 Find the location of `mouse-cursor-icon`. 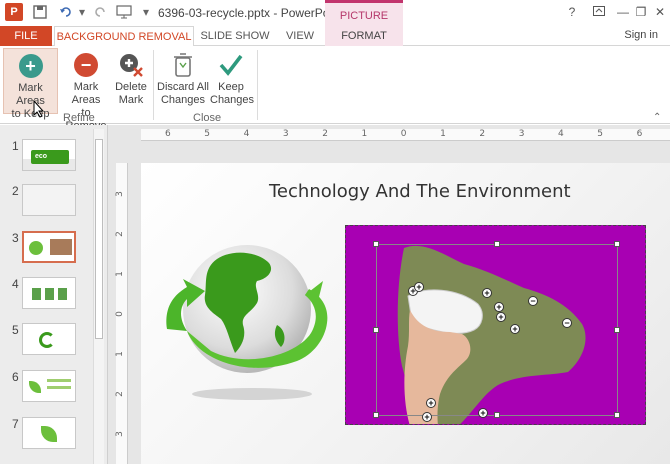

mouse-cursor-icon is located at coordinates (39, 110).